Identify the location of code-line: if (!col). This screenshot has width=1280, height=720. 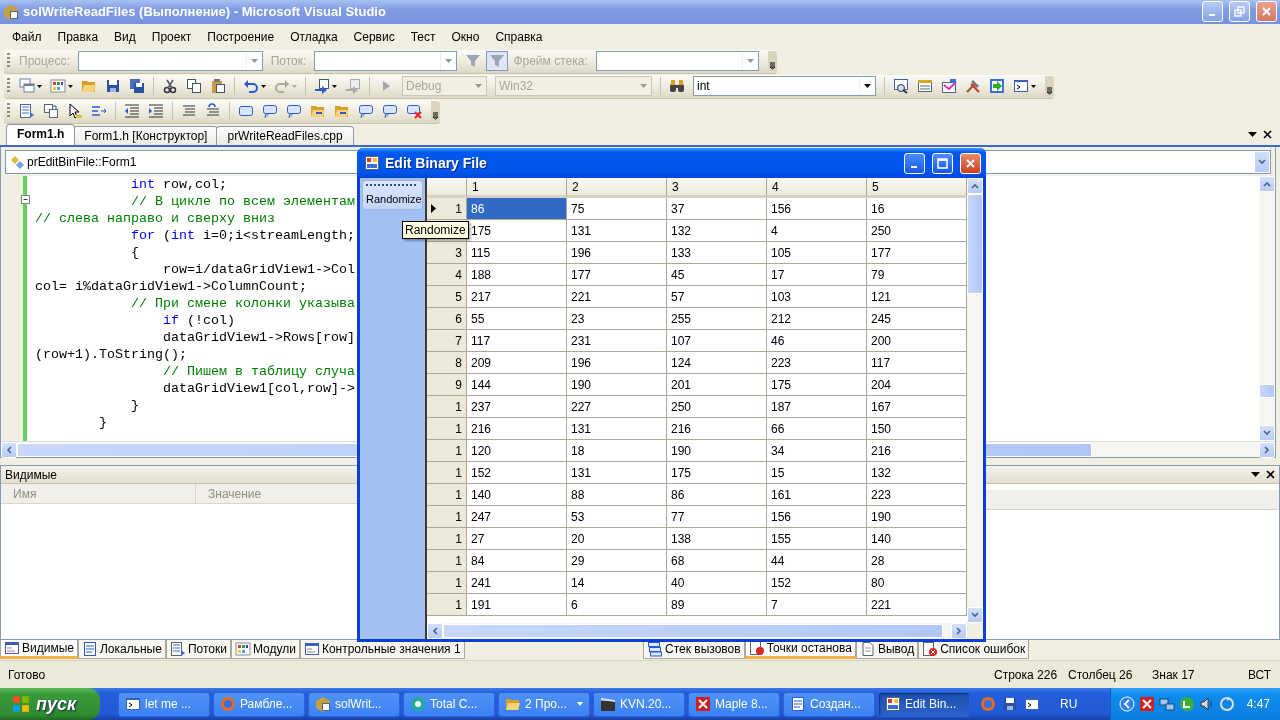
(198, 320).